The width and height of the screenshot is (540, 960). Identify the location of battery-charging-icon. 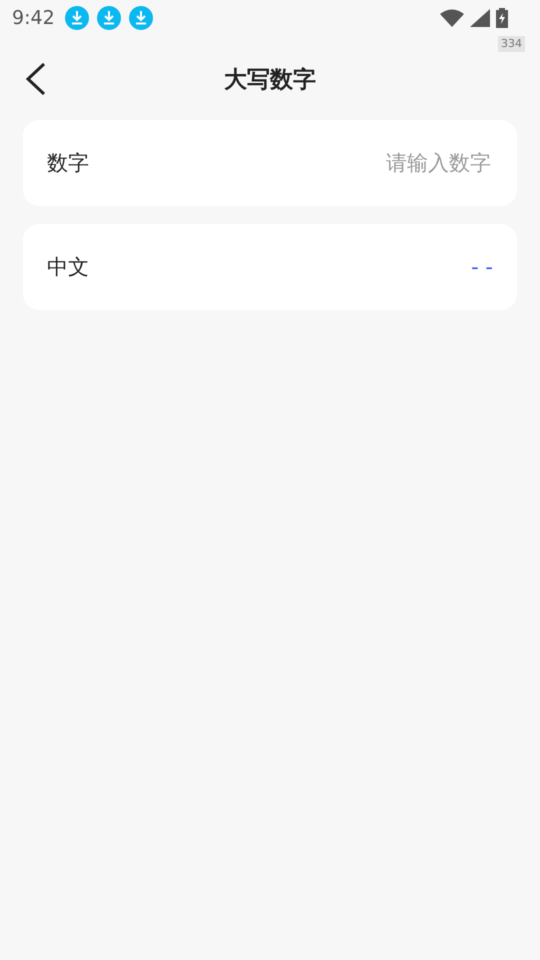
(502, 18).